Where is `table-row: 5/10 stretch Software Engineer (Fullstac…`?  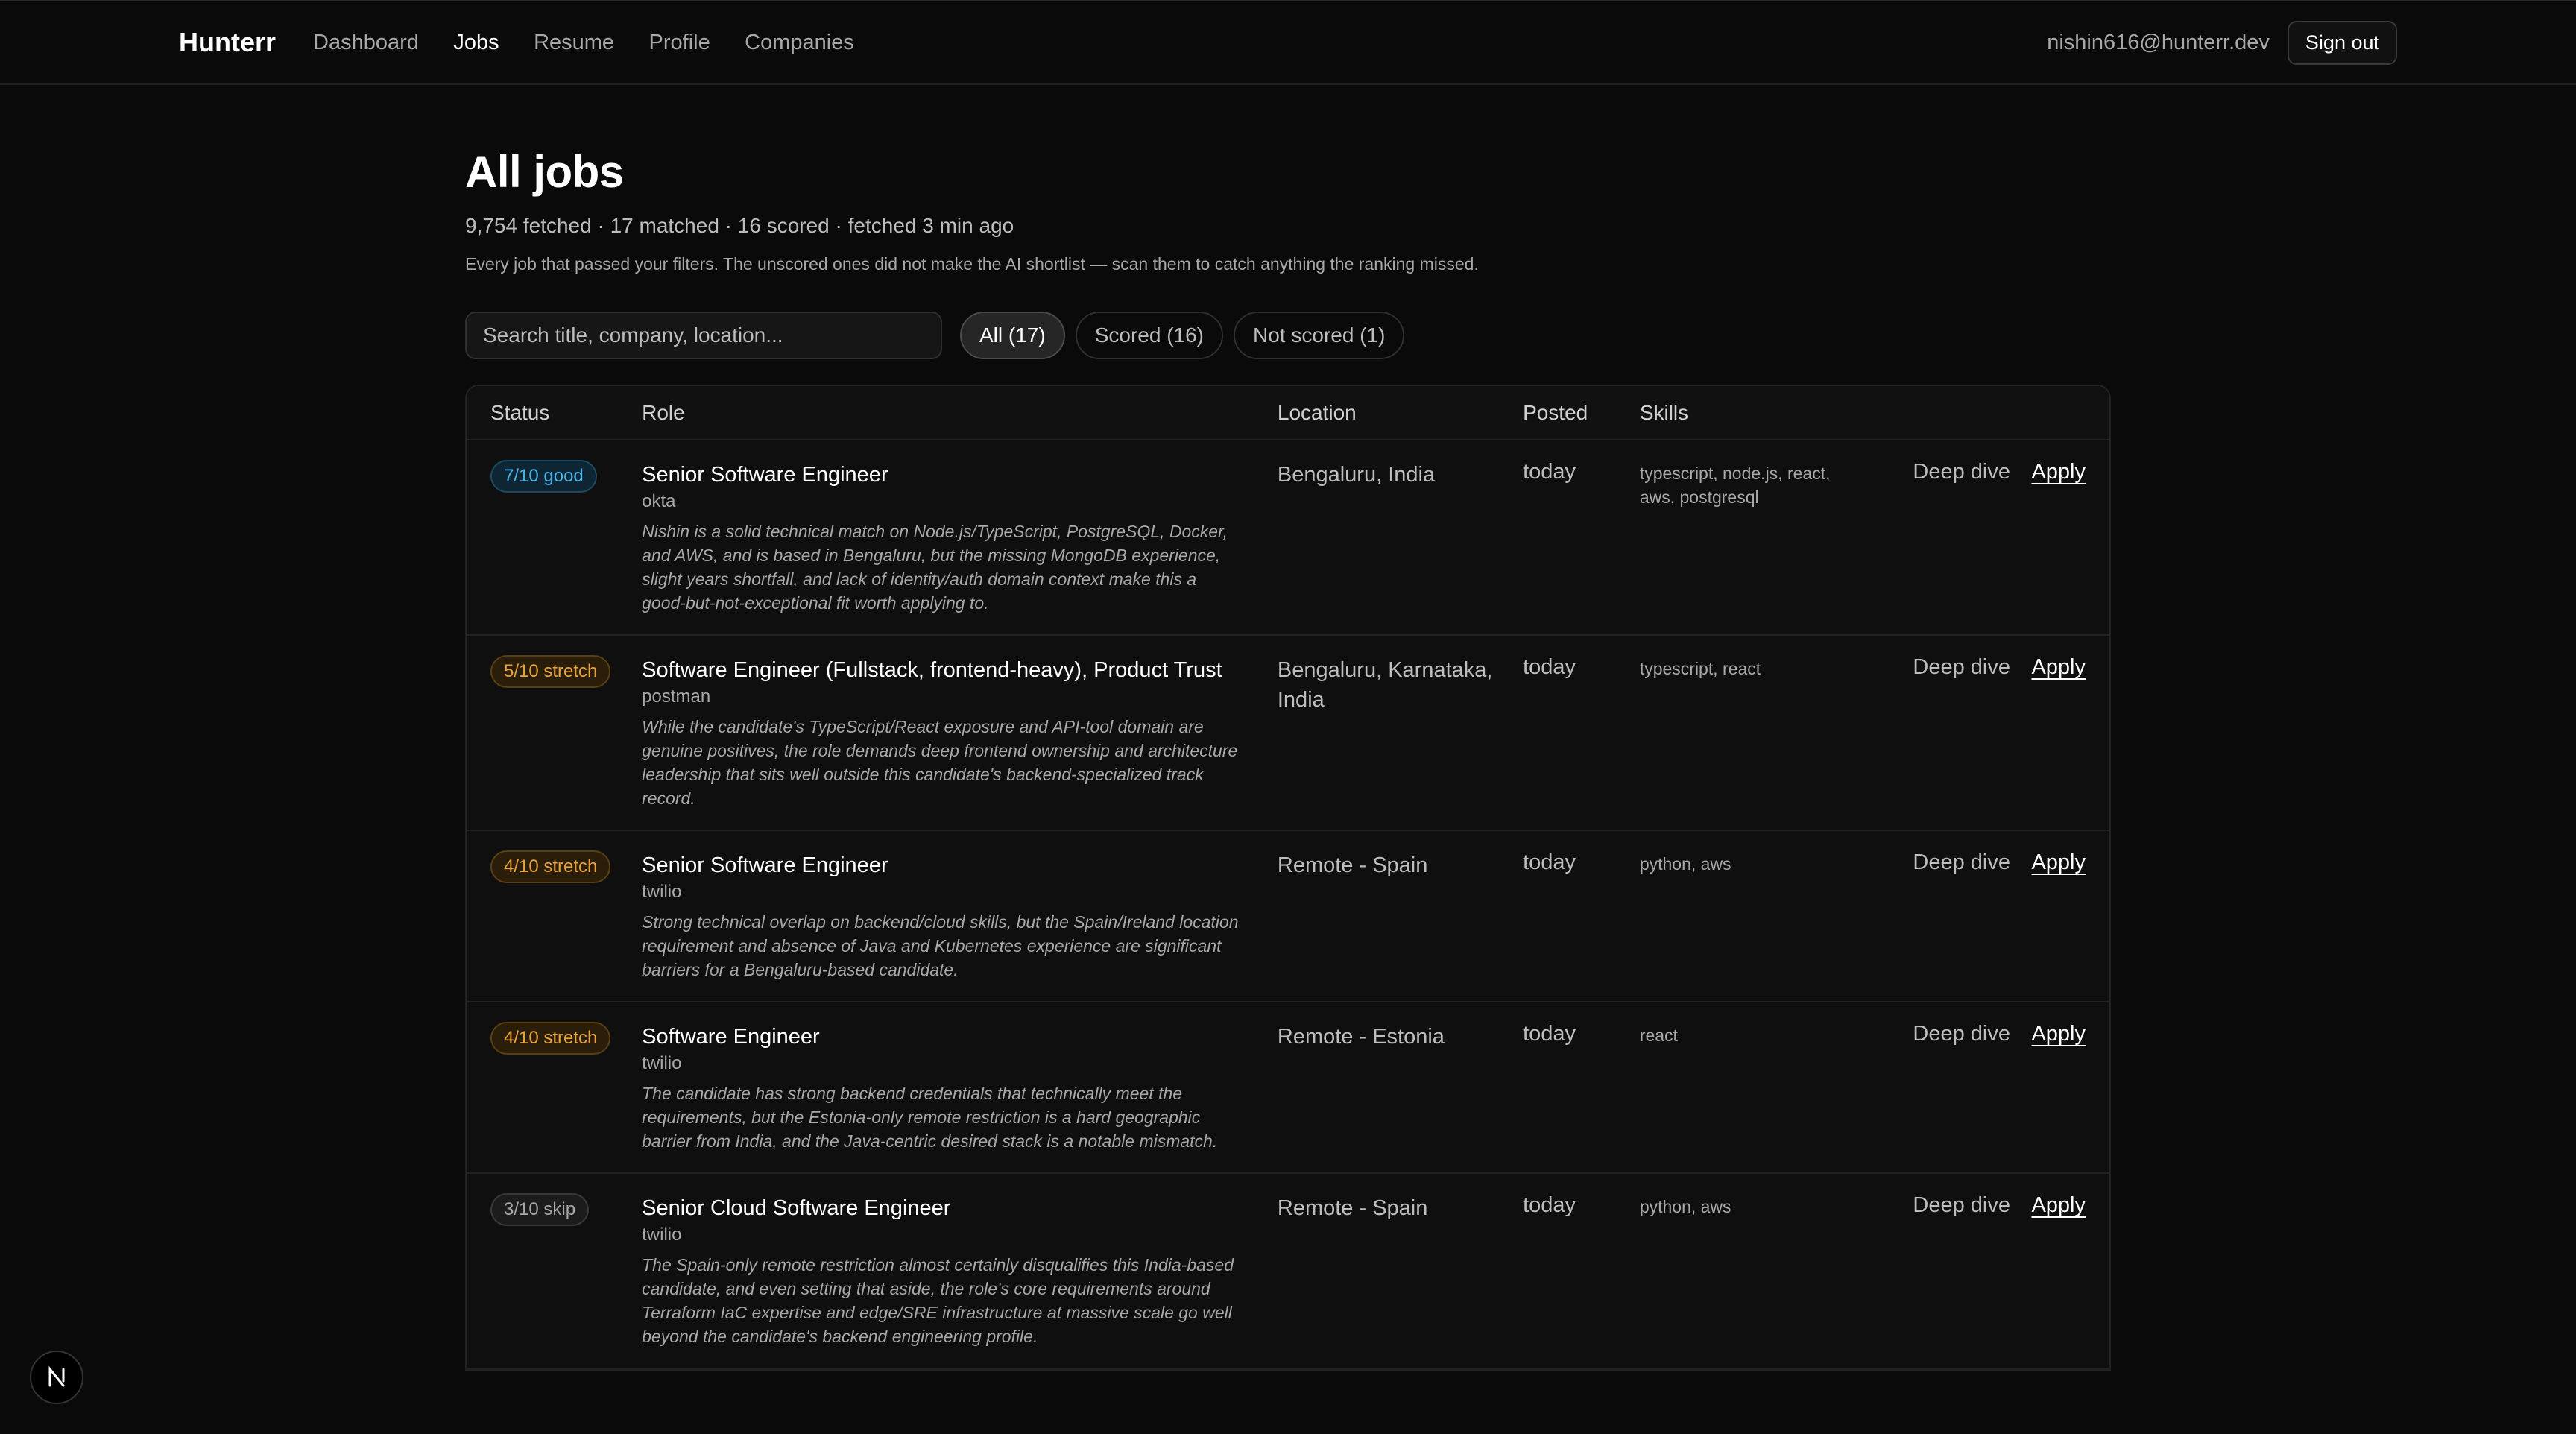
table-row: 5/10 stretch Software Engineer (Fullstac… is located at coordinates (1288, 733).